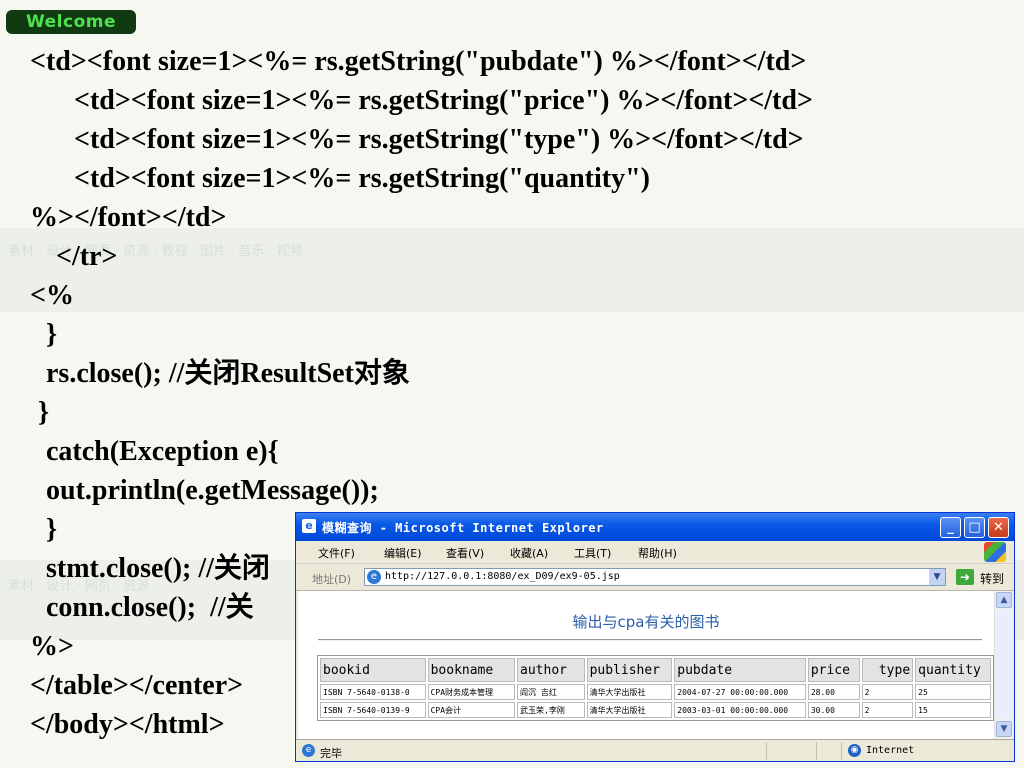  Describe the element at coordinates (155, 251) in the screenshot. I see `watermark-text: 素材 · 设计 · 网页 · 资源 · 教程 · 图片 · 音乐 · 视频` at that location.